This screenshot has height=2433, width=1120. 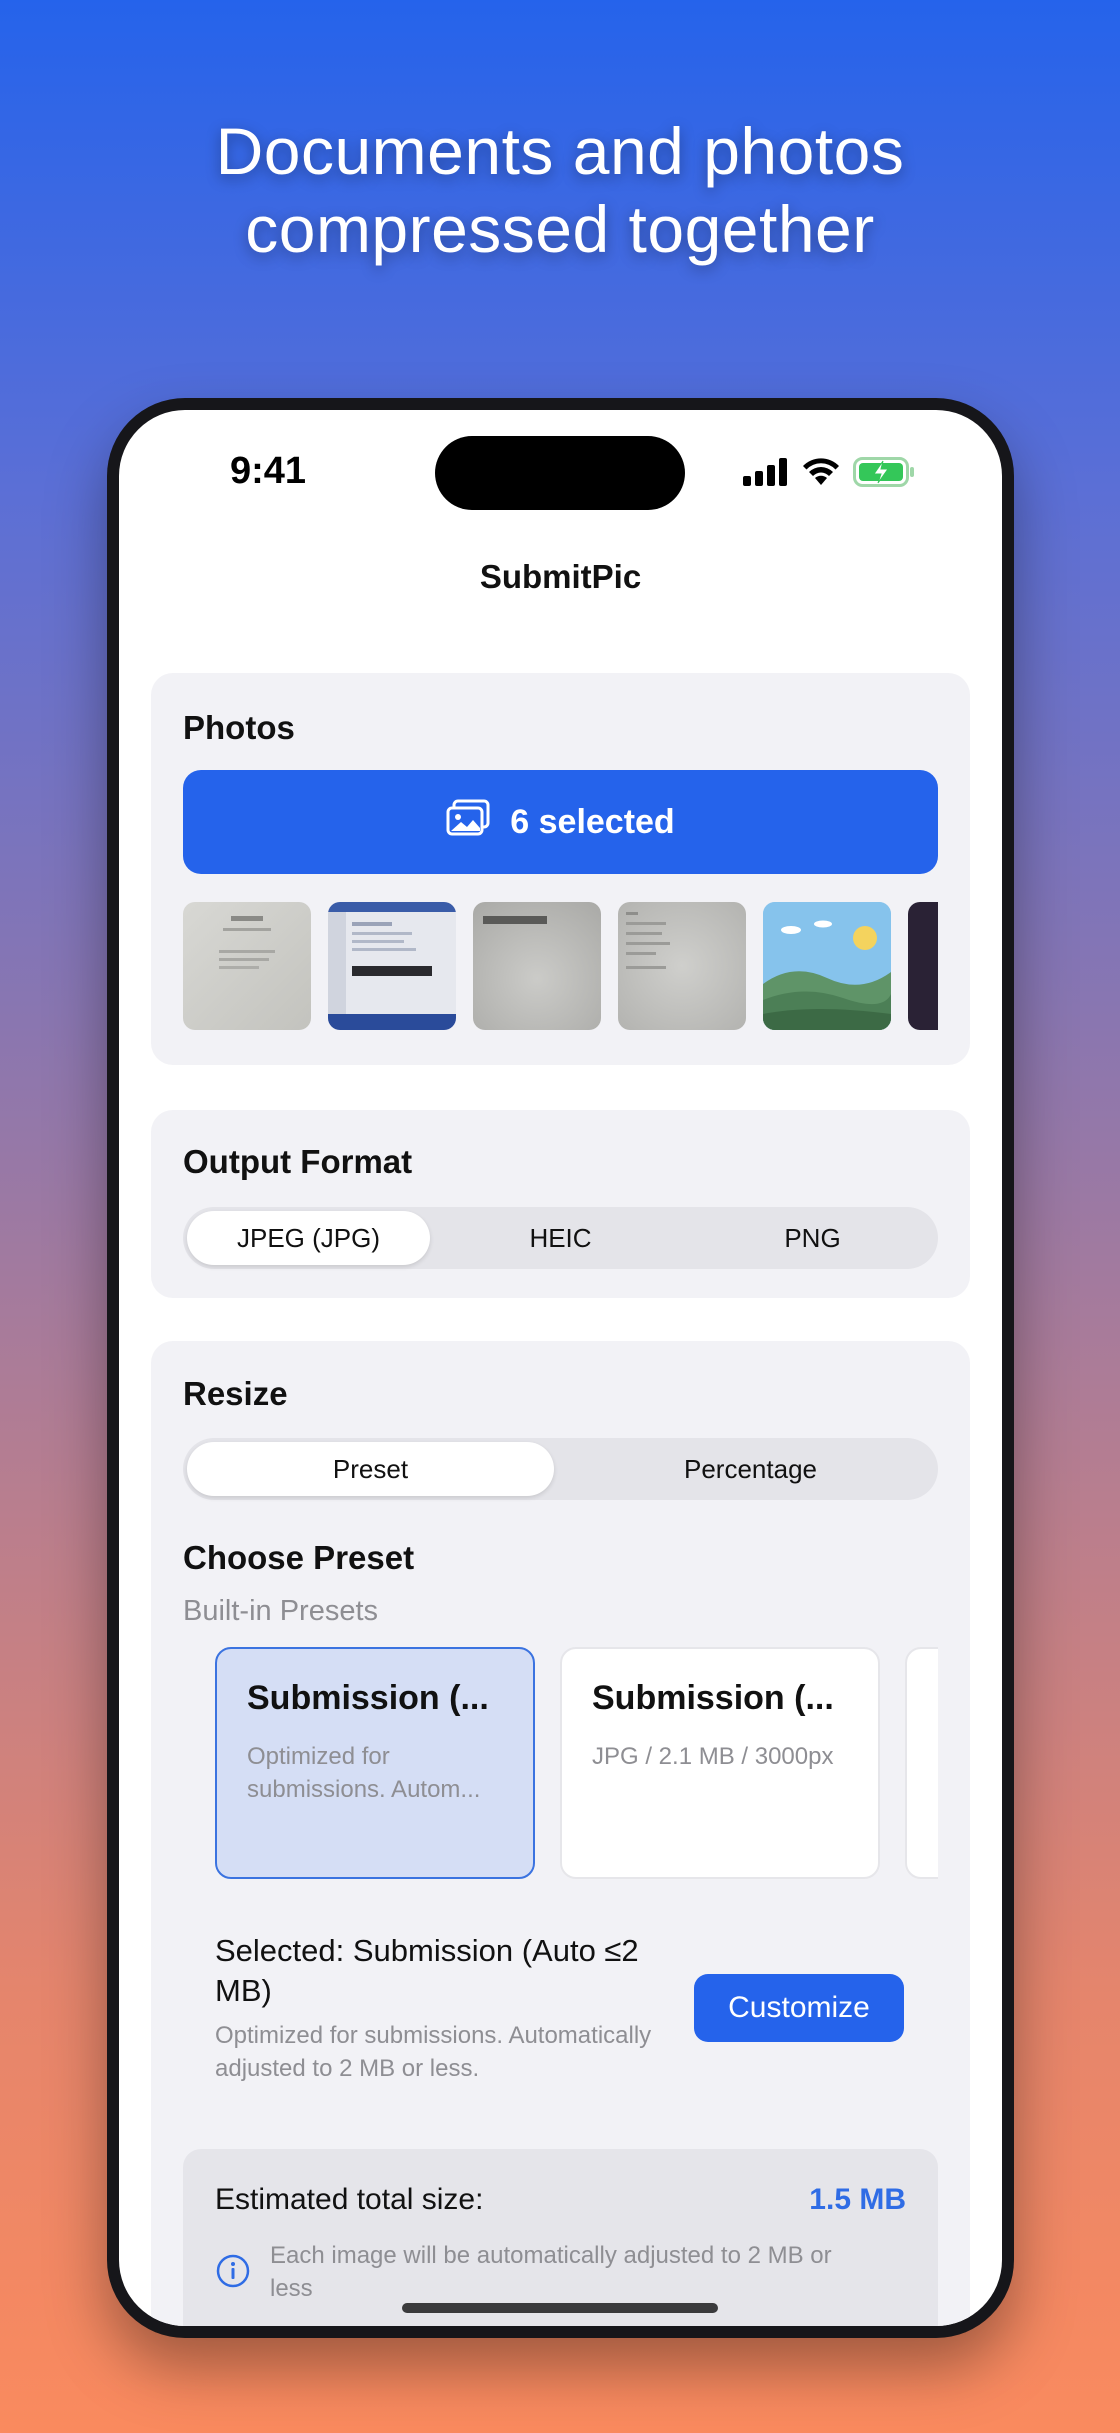 What do you see at coordinates (233, 2273) in the screenshot?
I see `info-icon` at bounding box center [233, 2273].